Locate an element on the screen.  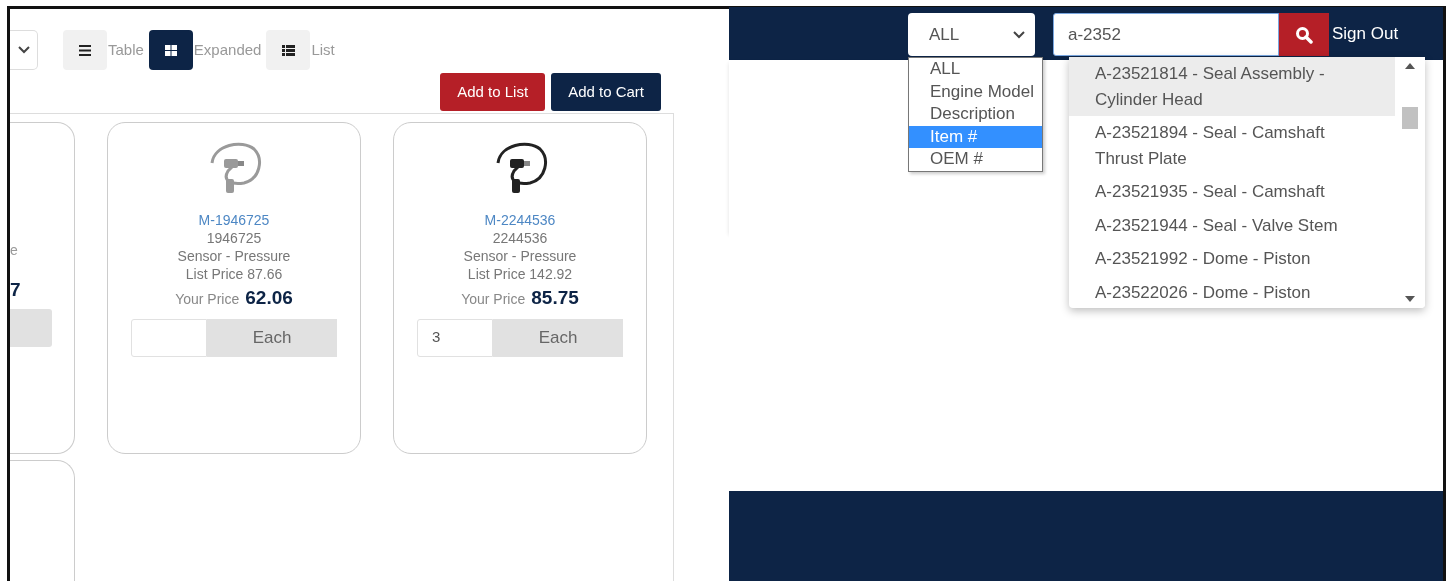
list-price-text: List Price 87.66 is located at coordinates (234, 274).